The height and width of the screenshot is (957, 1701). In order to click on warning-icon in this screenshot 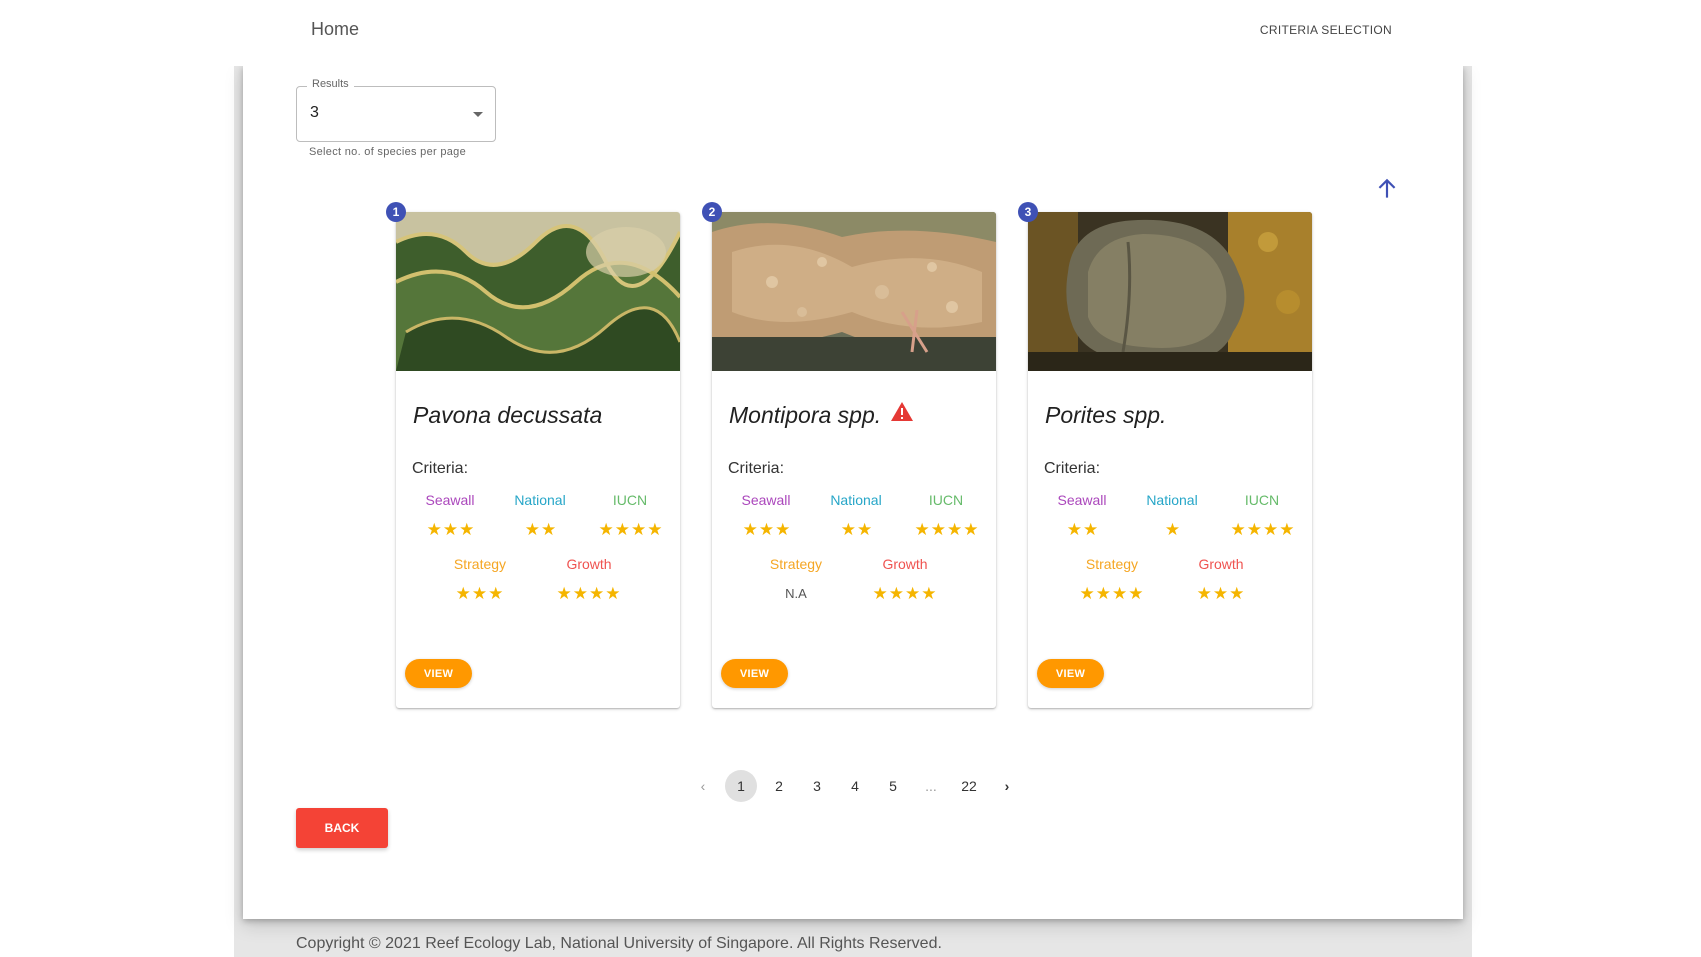, I will do `click(902, 413)`.